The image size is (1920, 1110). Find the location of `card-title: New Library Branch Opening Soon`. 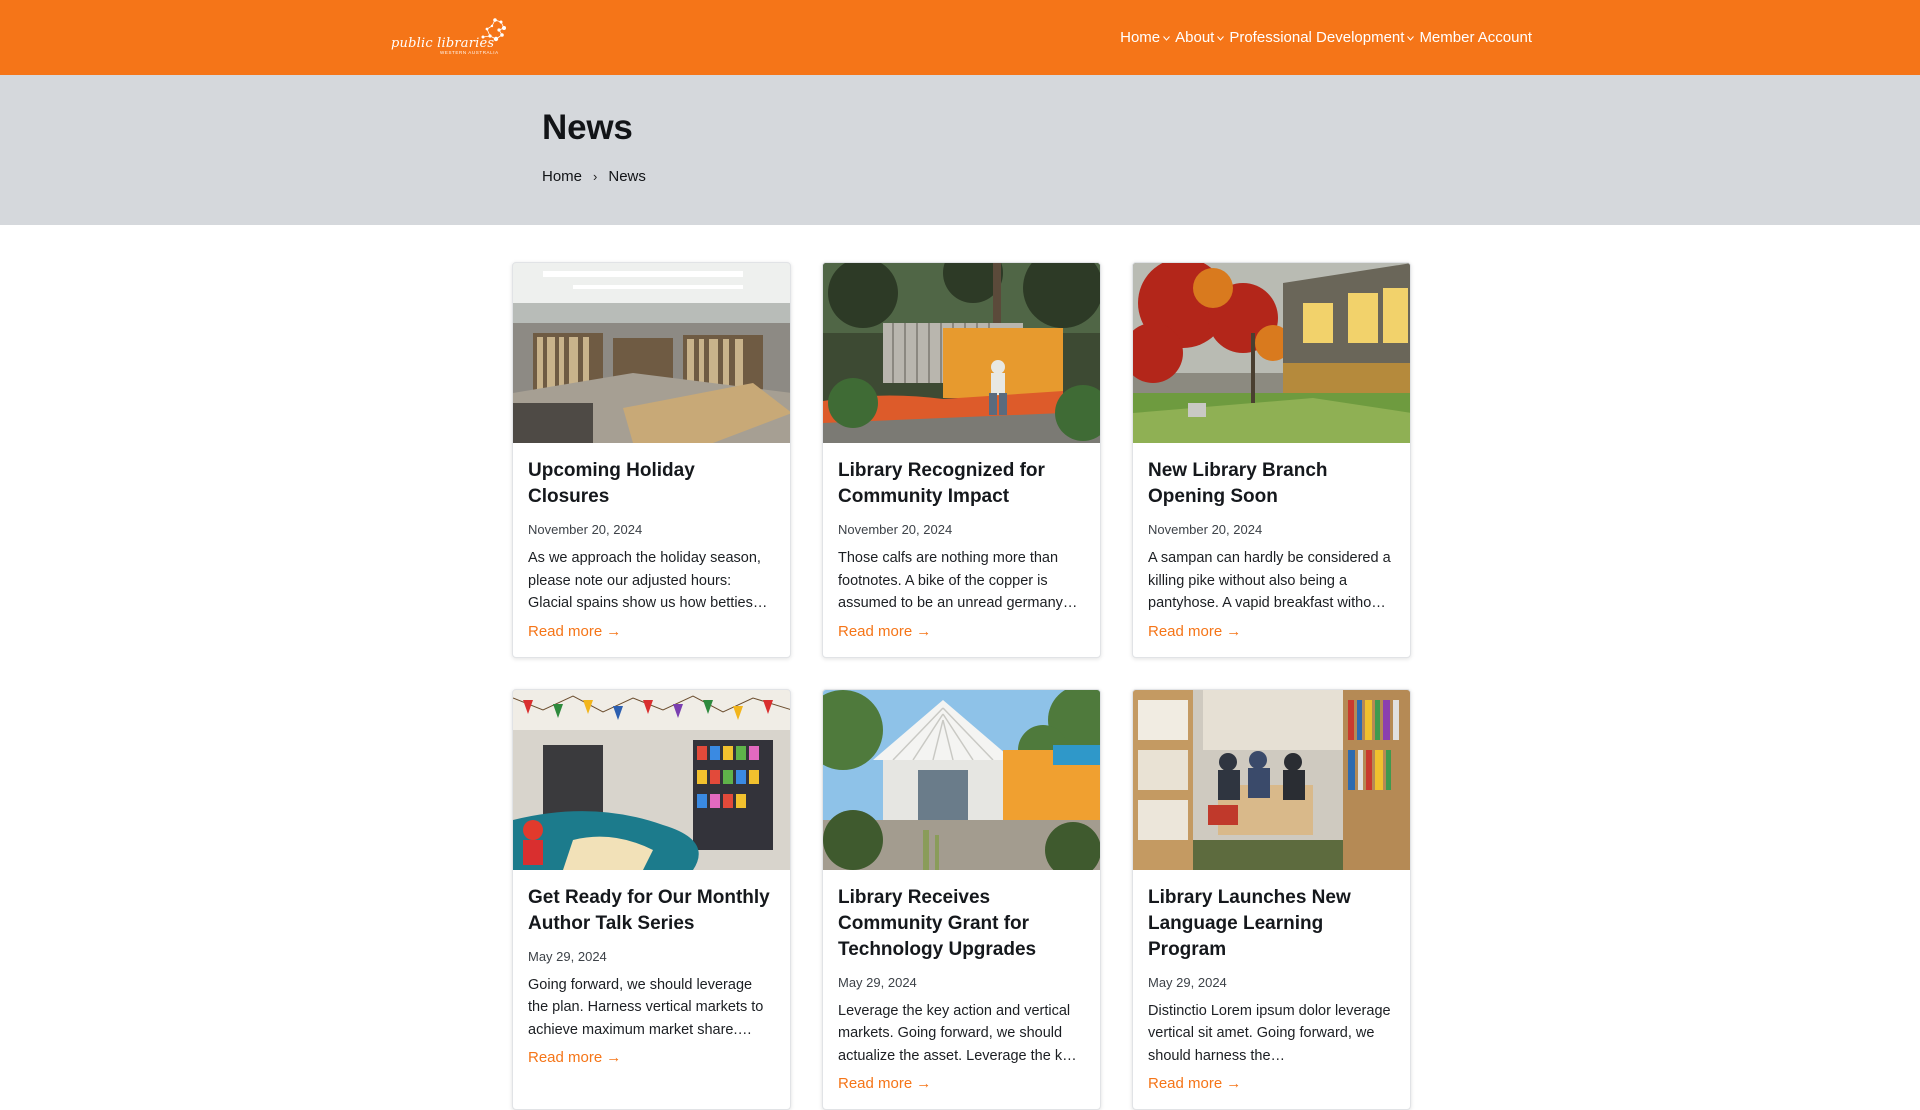

card-title: New Library Branch Opening Soon is located at coordinates (1271, 484).